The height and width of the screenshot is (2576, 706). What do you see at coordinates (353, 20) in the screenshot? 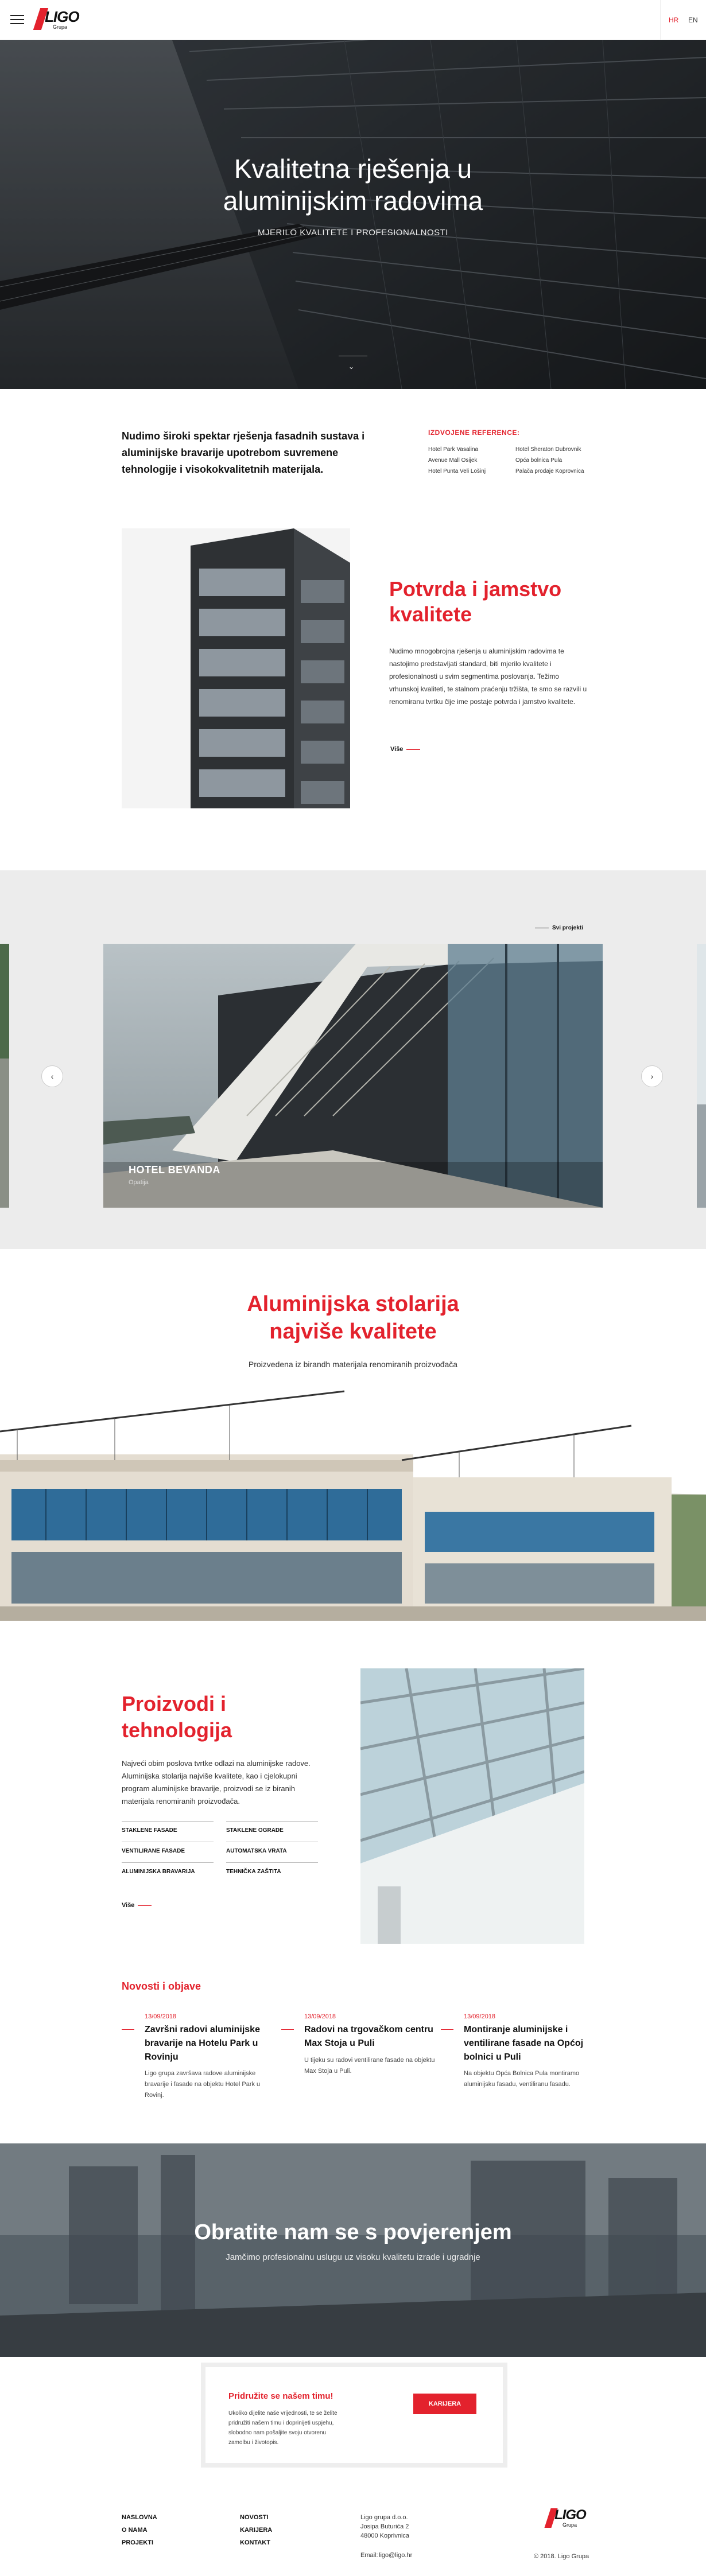
I see `site-header: LIGO Grupa HR EN` at bounding box center [353, 20].